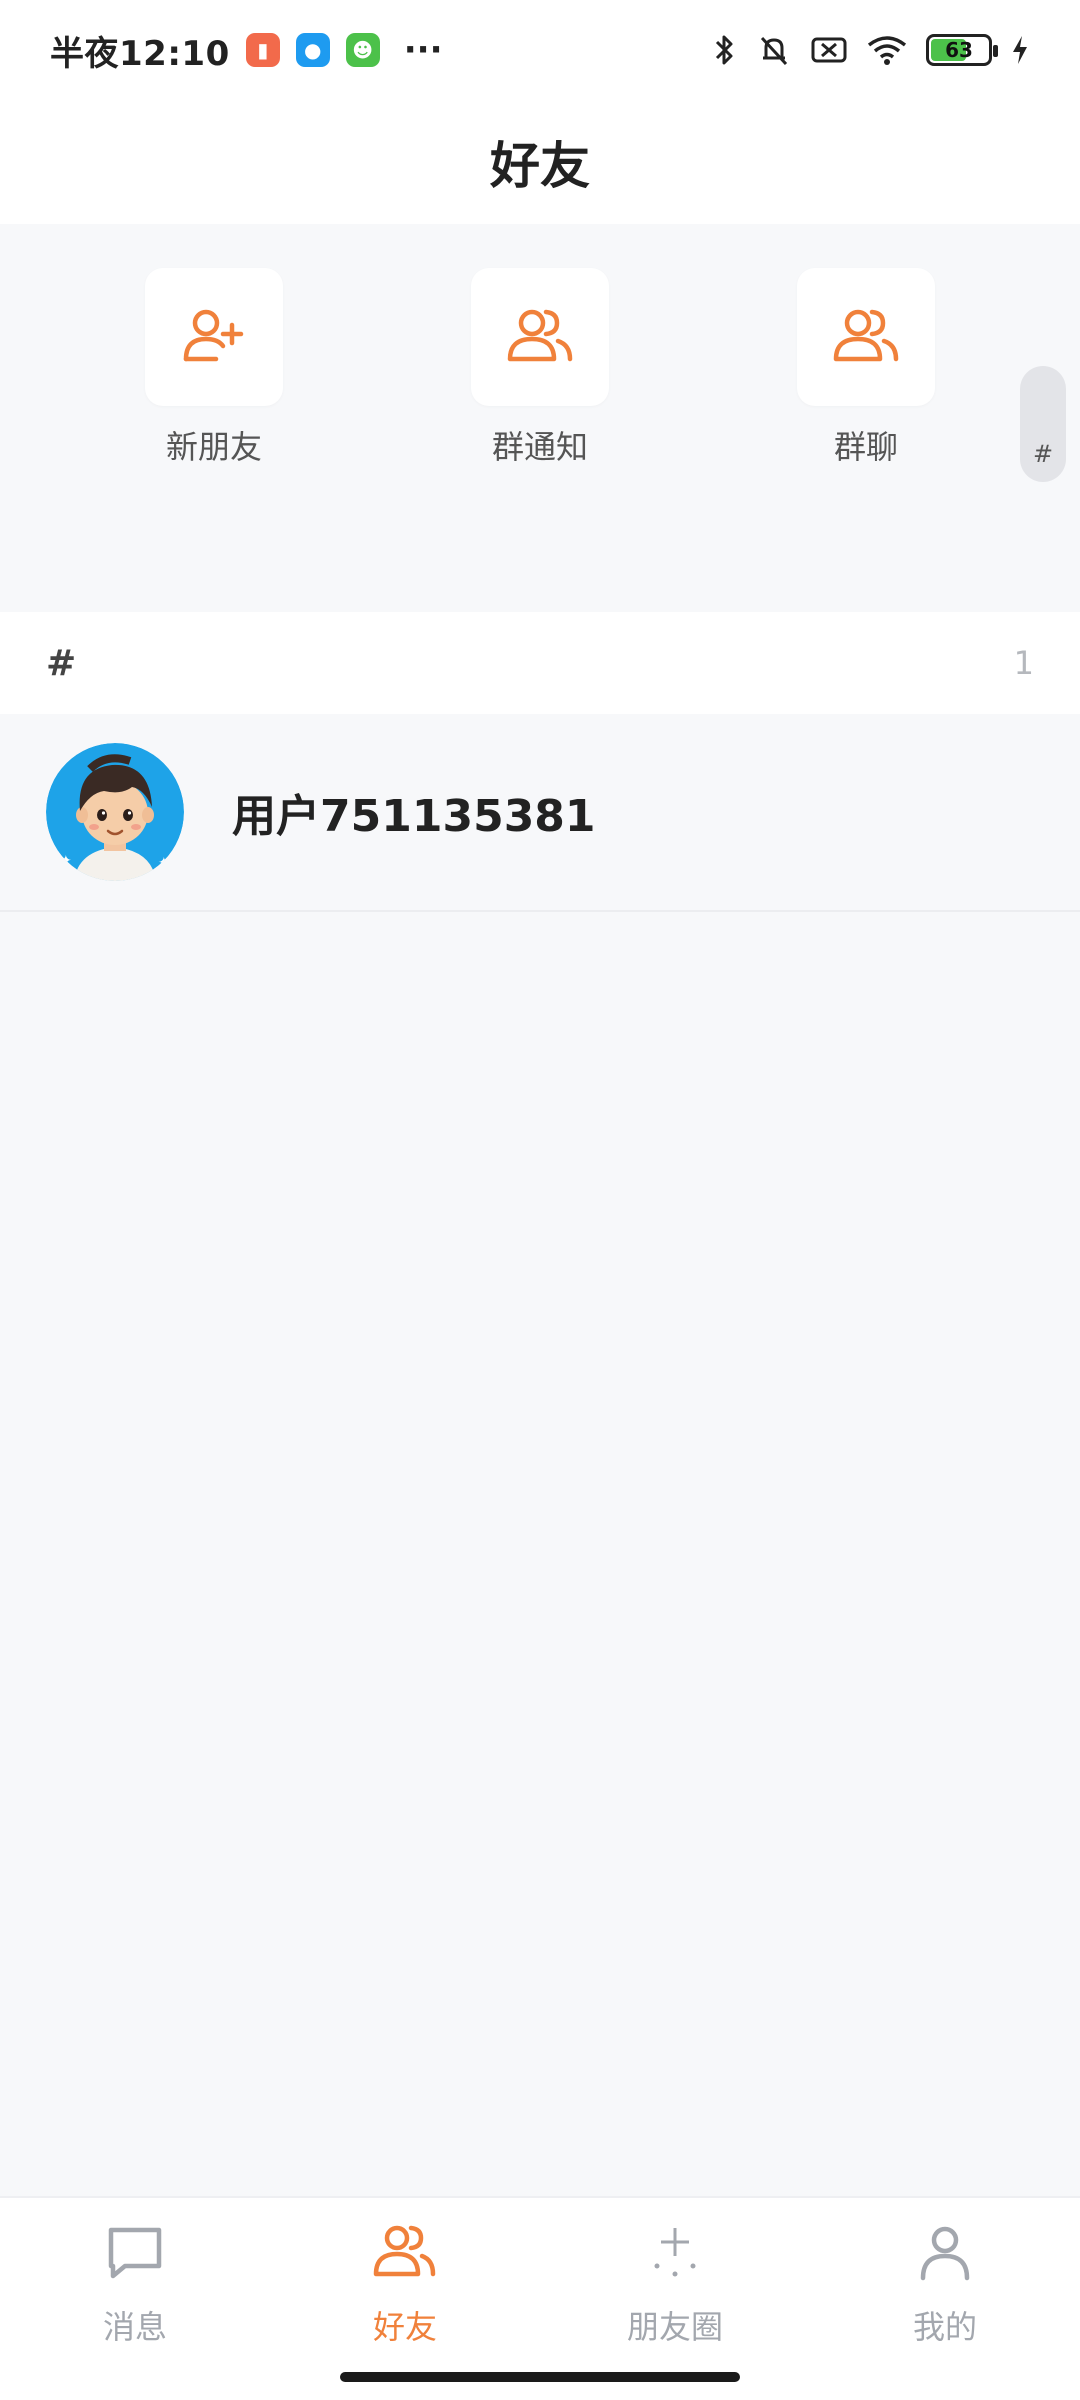 This screenshot has height=2400, width=1080. Describe the element at coordinates (829, 50) in the screenshot. I see `sim-off-icon` at that location.